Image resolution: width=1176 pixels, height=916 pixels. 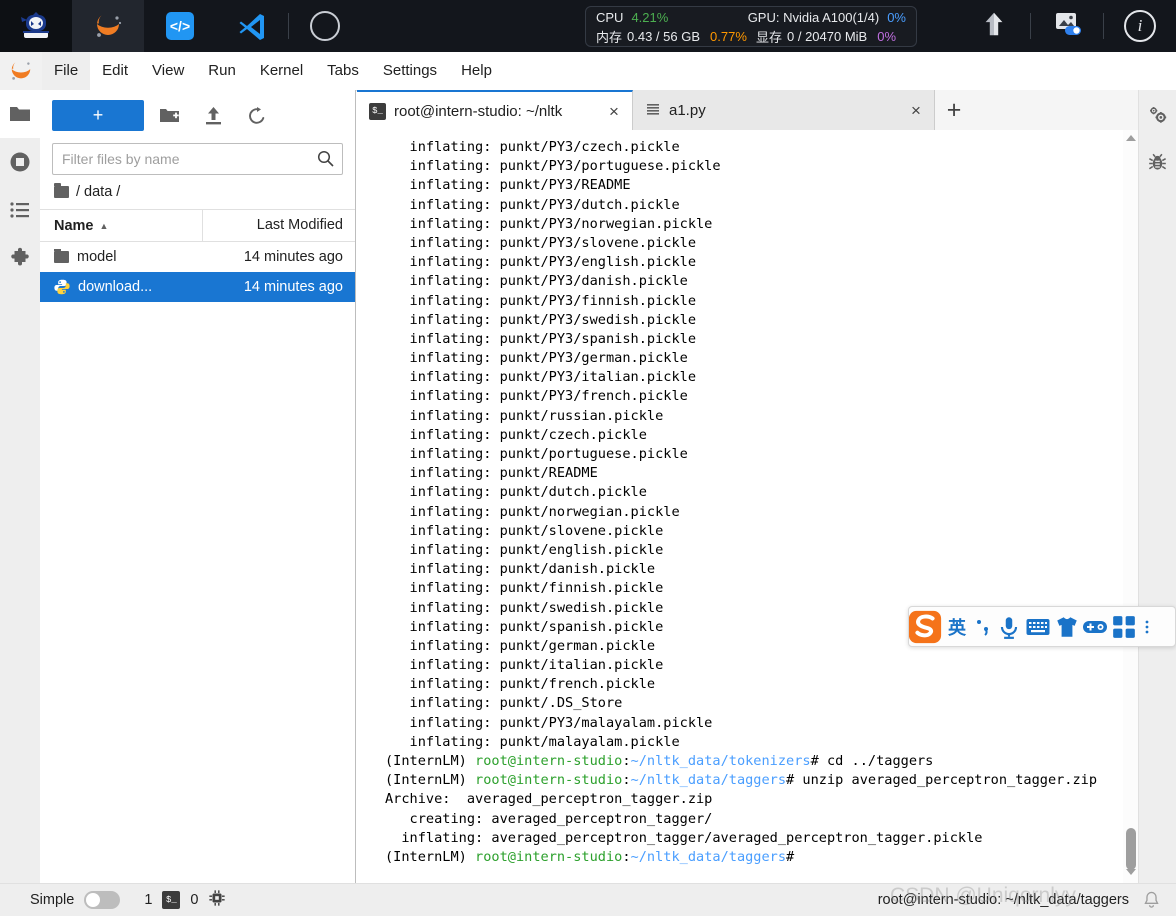 What do you see at coordinates (540, 262) in the screenshot?
I see `terminal-text: inflating: punkt/PY3/english.pickle` at bounding box center [540, 262].